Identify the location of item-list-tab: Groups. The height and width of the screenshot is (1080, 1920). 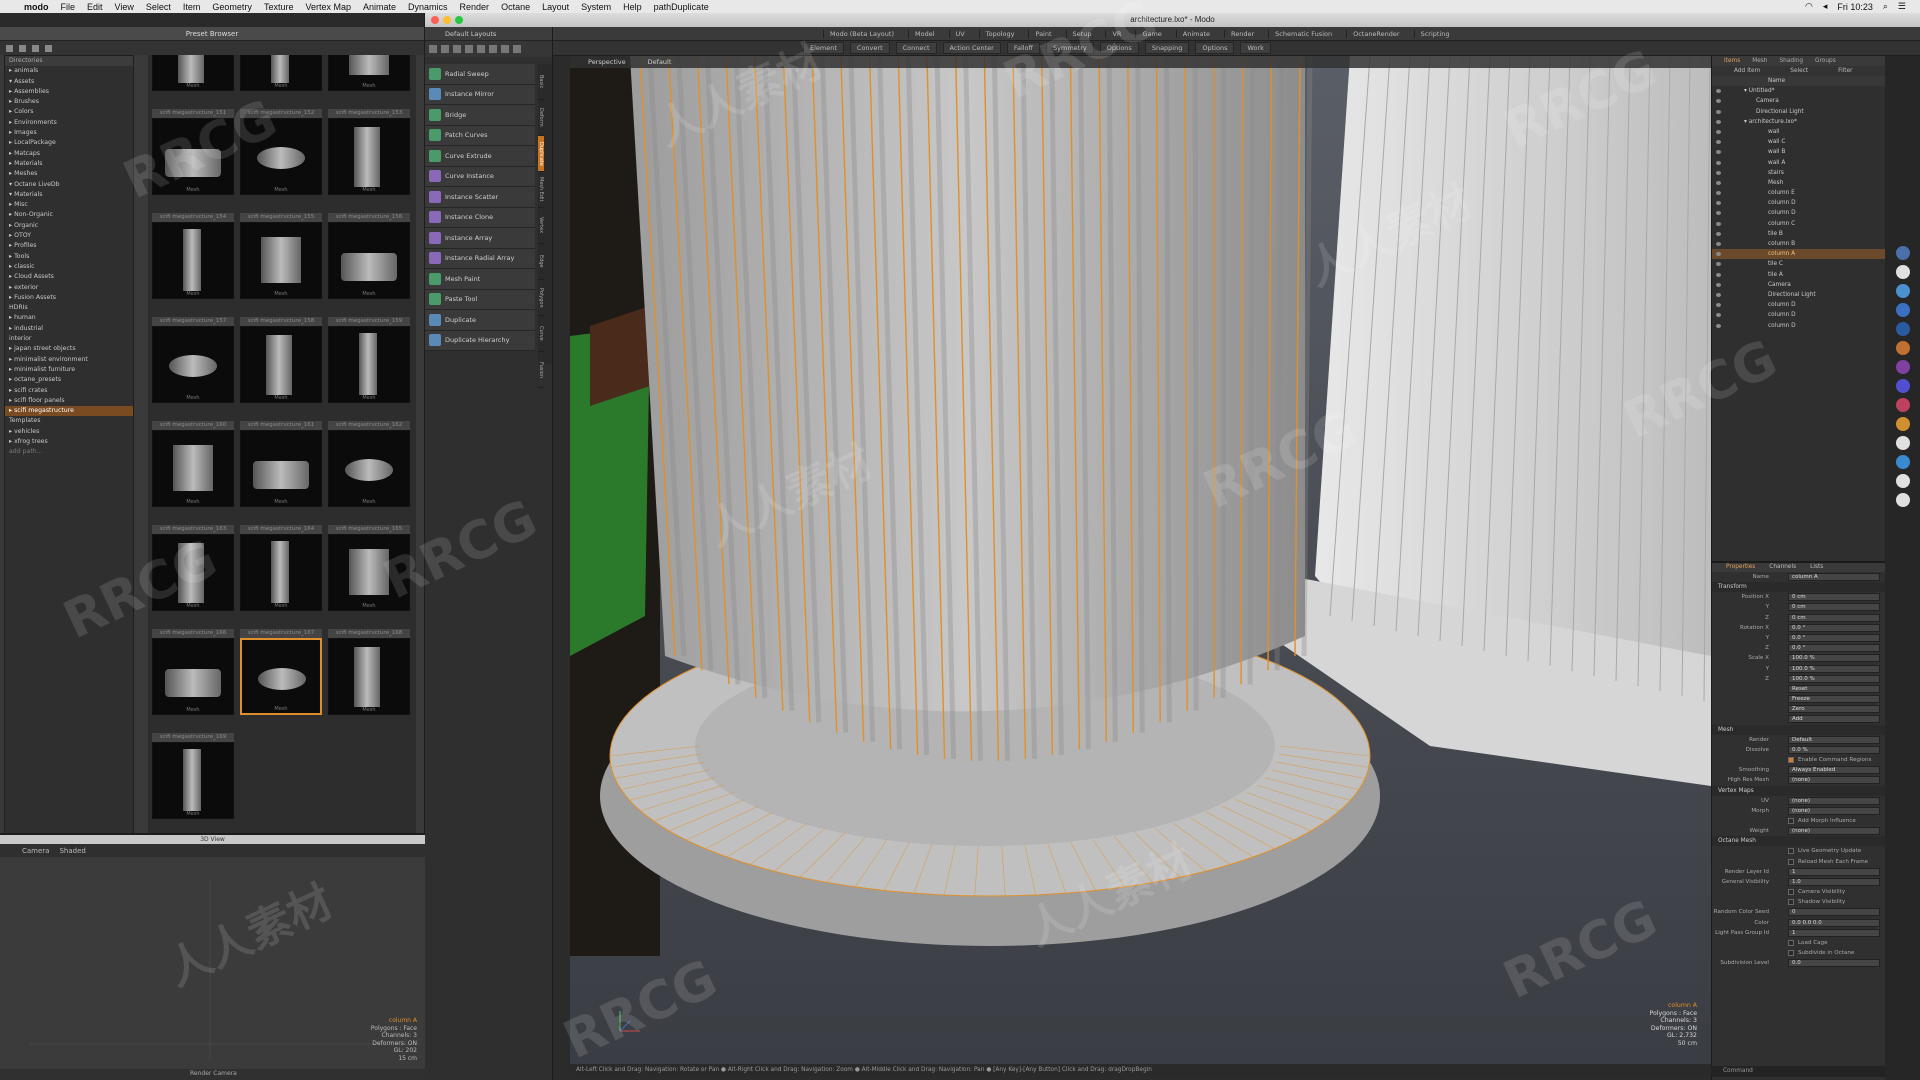
(1825, 61).